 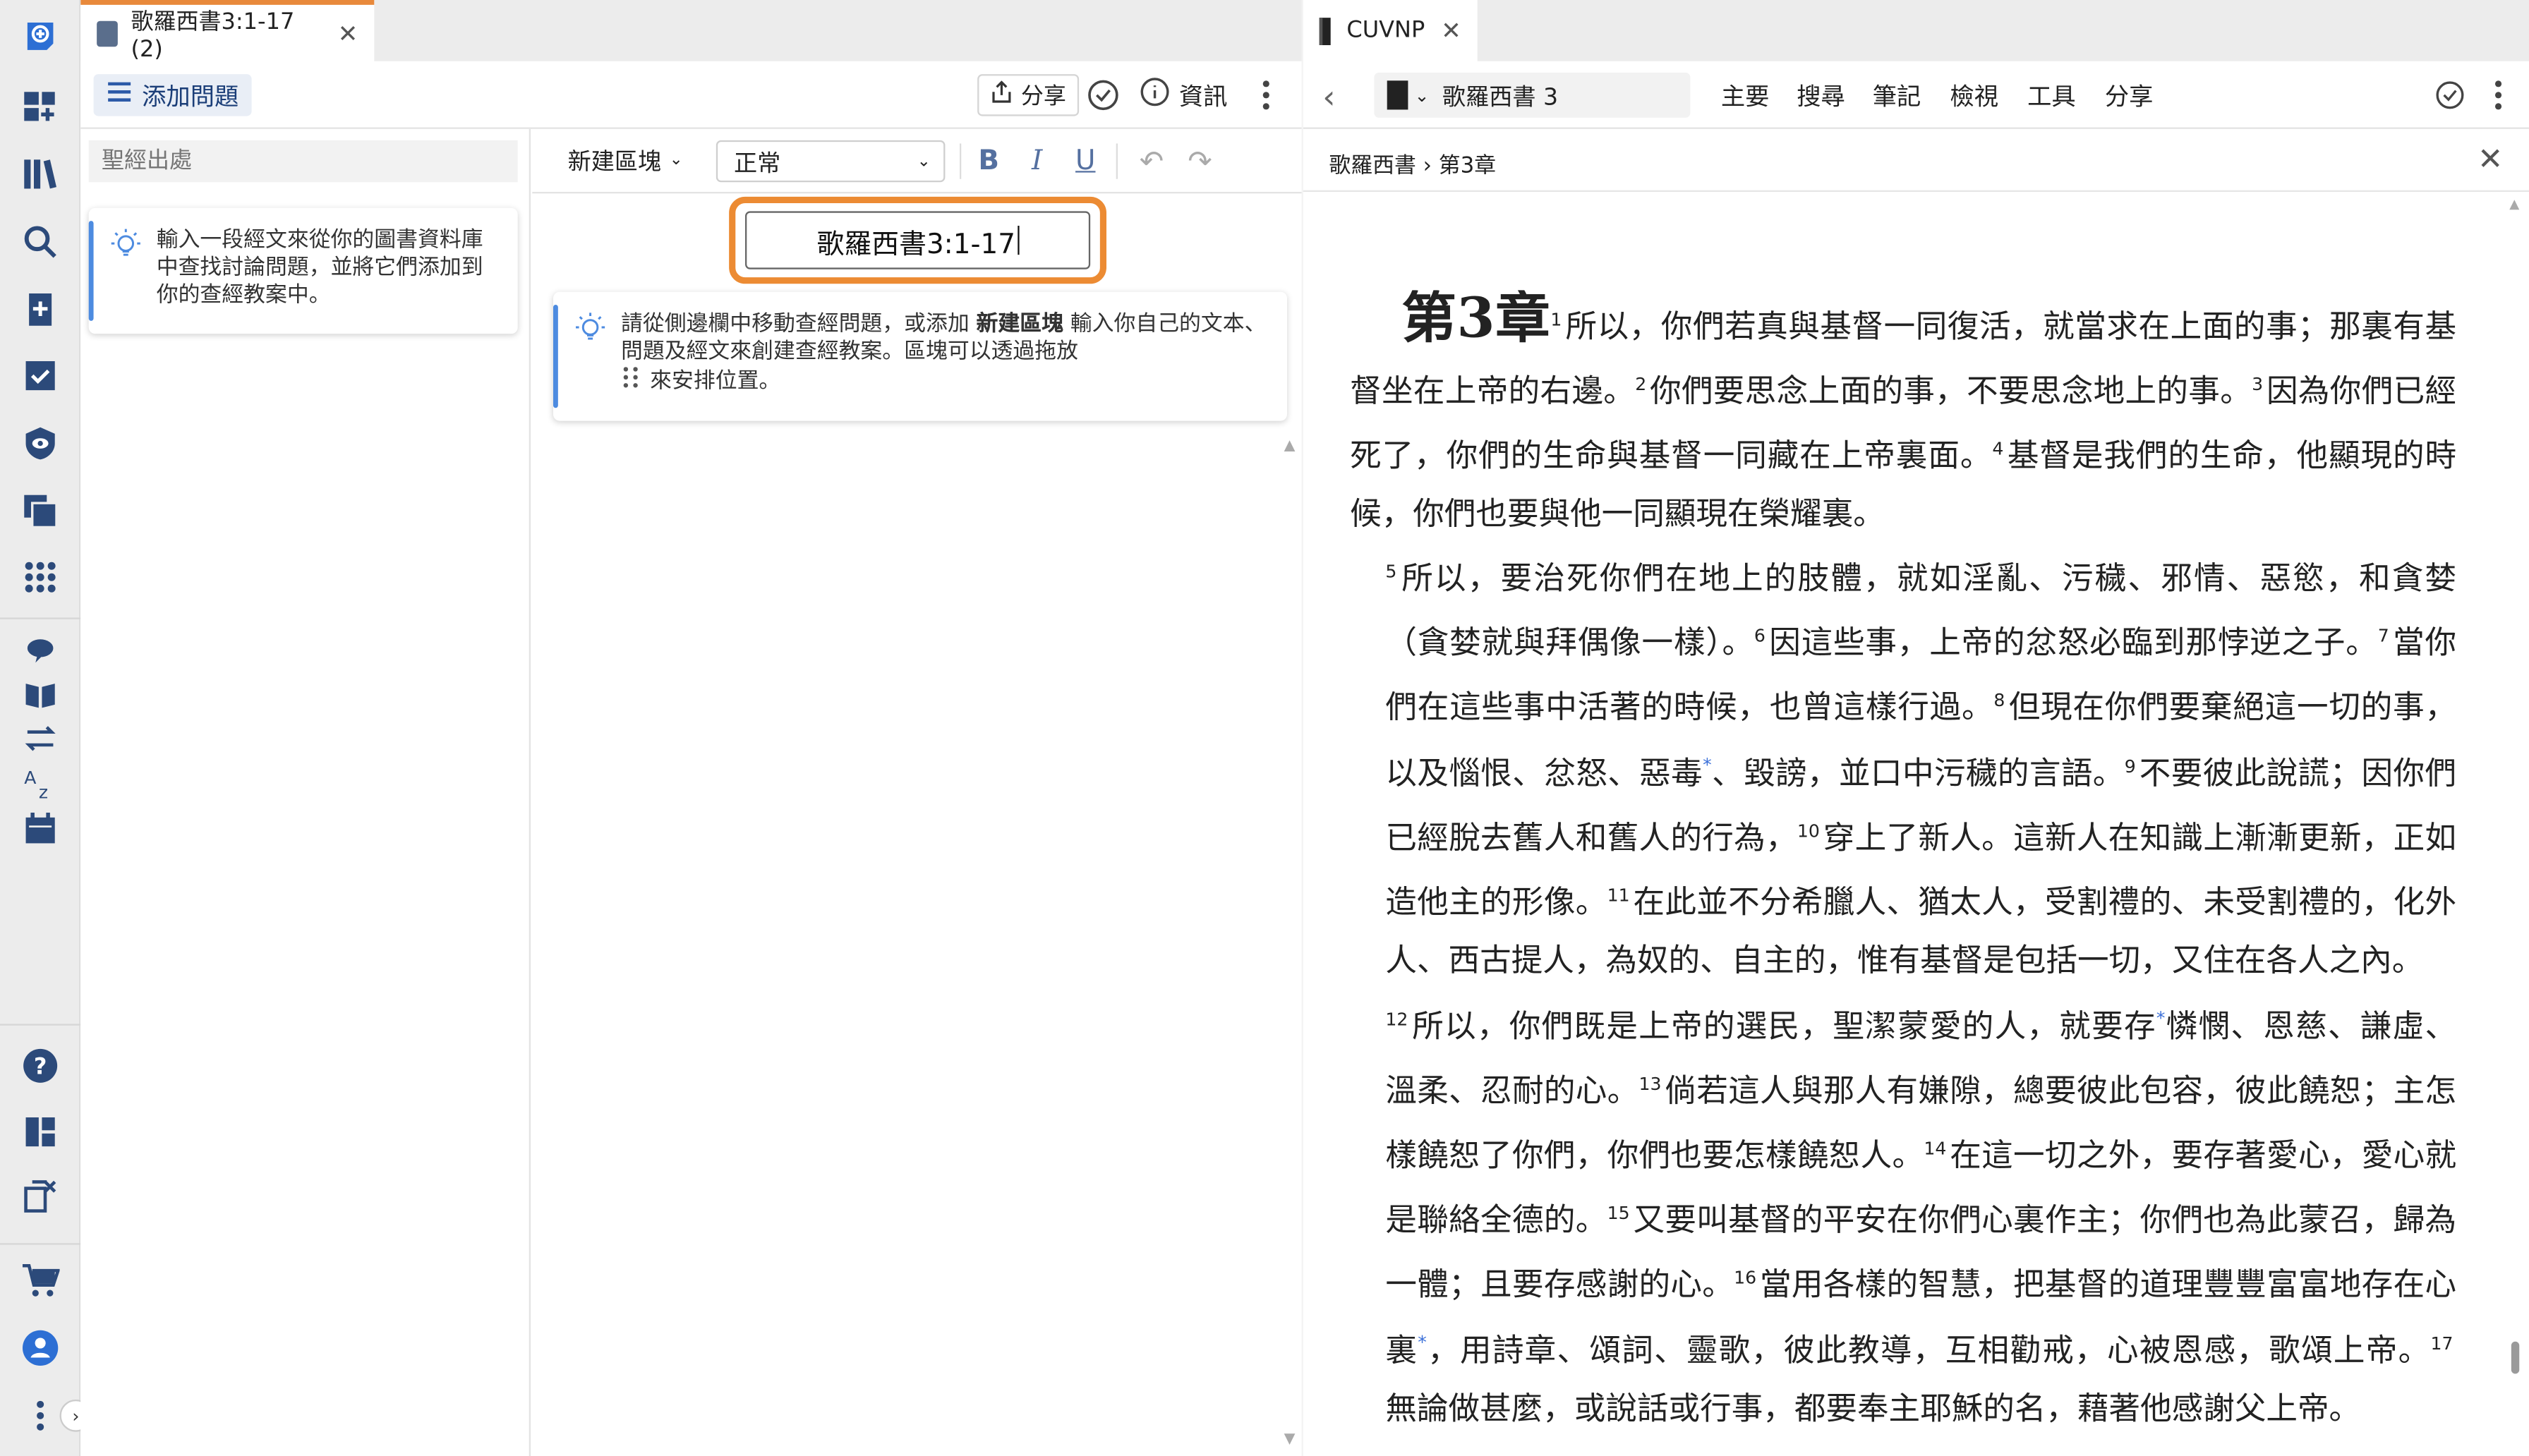 What do you see at coordinates (1396, 1020) in the screenshot?
I see `verse-number: 12` at bounding box center [1396, 1020].